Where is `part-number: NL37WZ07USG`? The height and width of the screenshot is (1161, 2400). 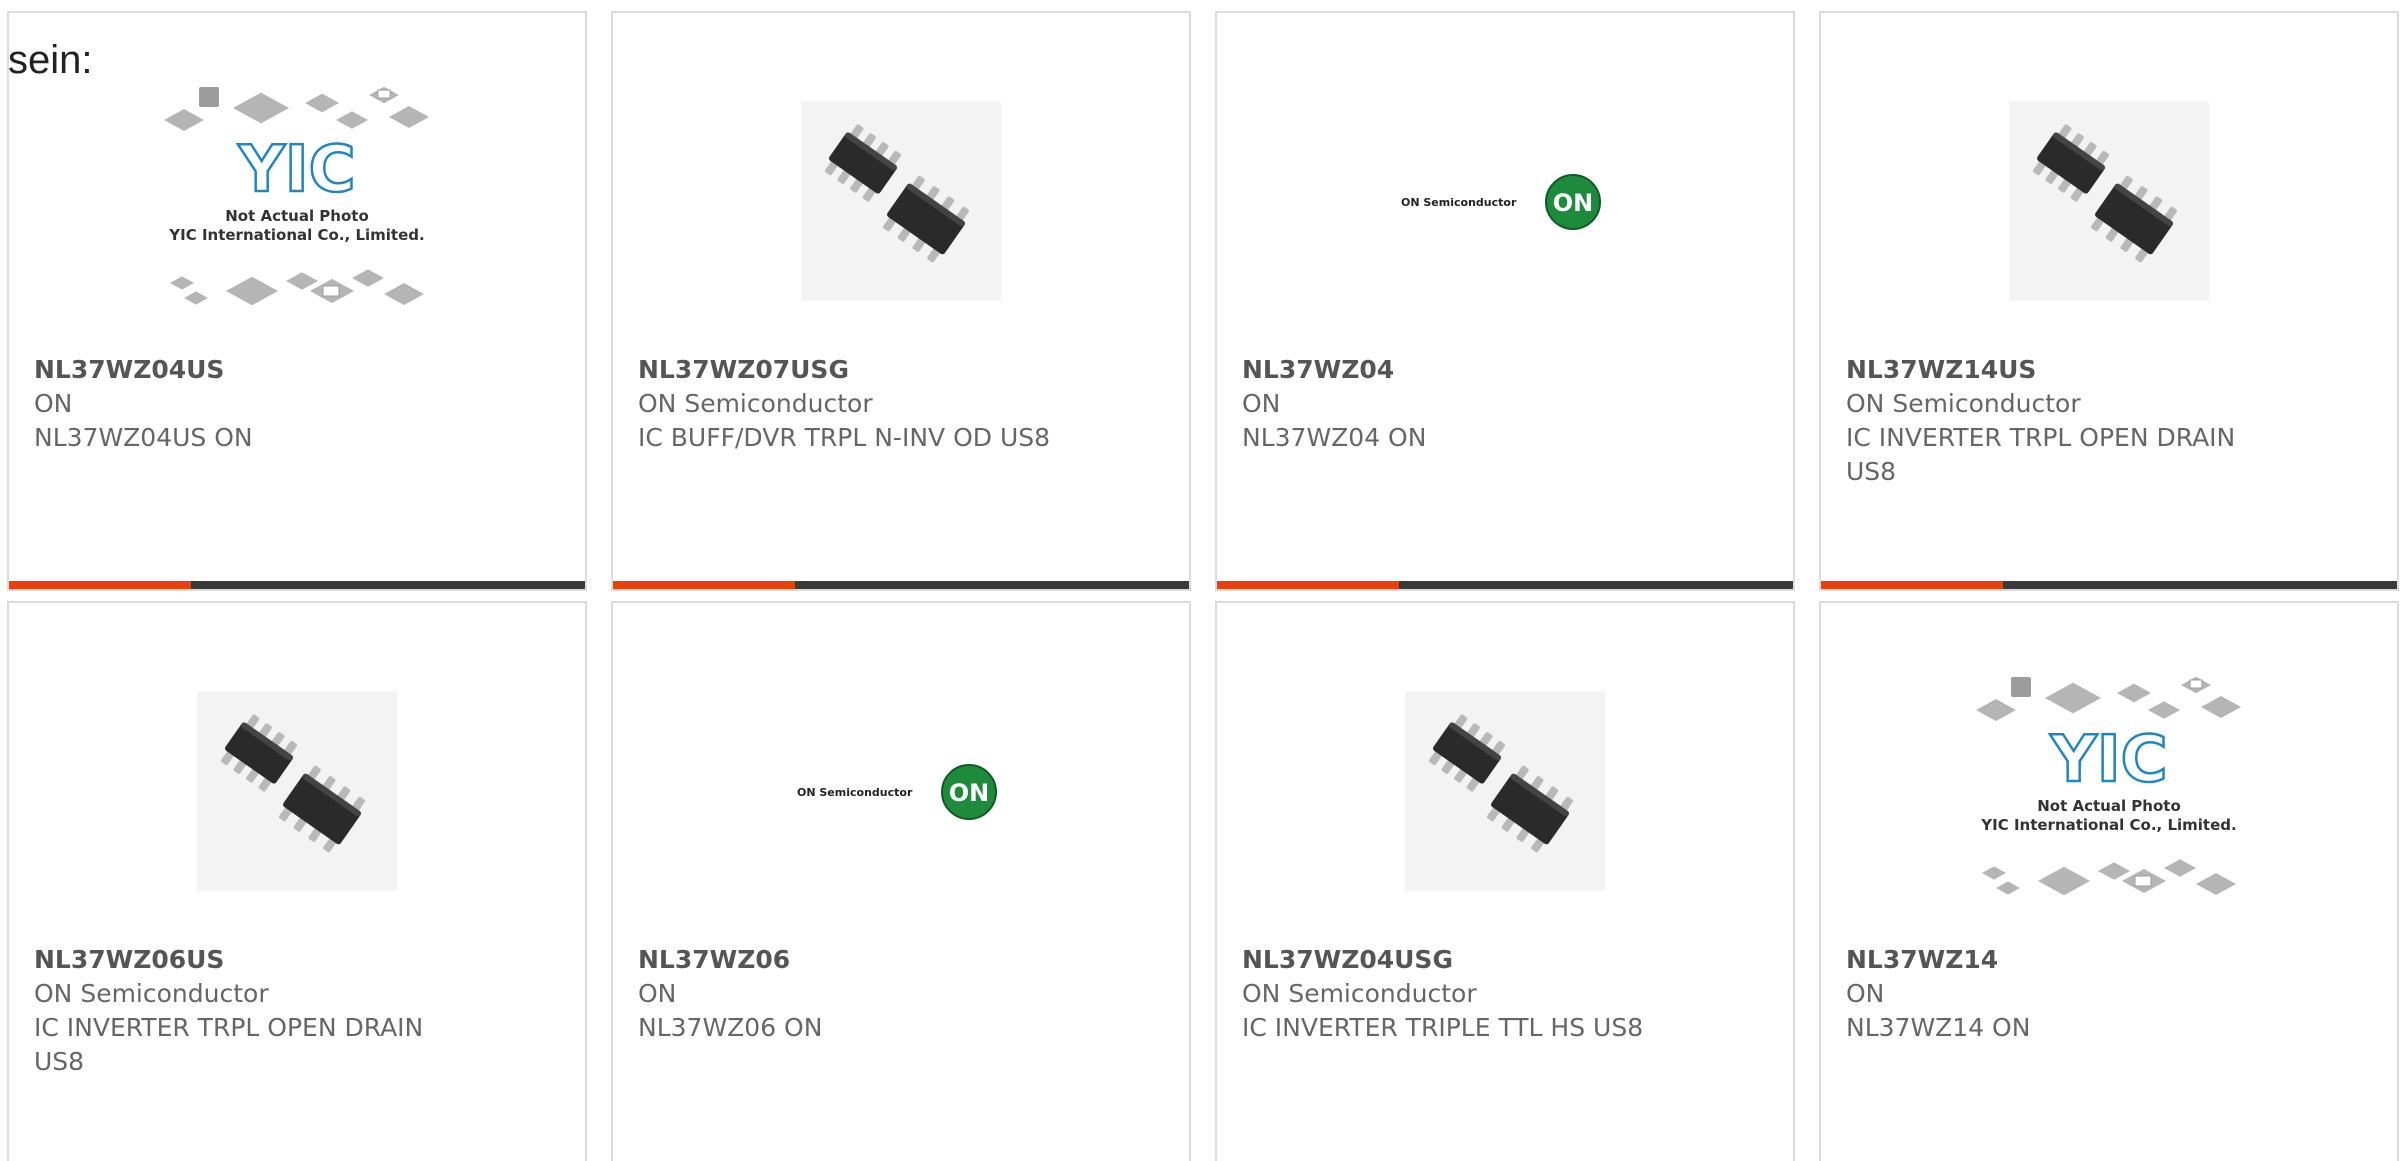
part-number: NL37WZ07USG is located at coordinates (848, 370).